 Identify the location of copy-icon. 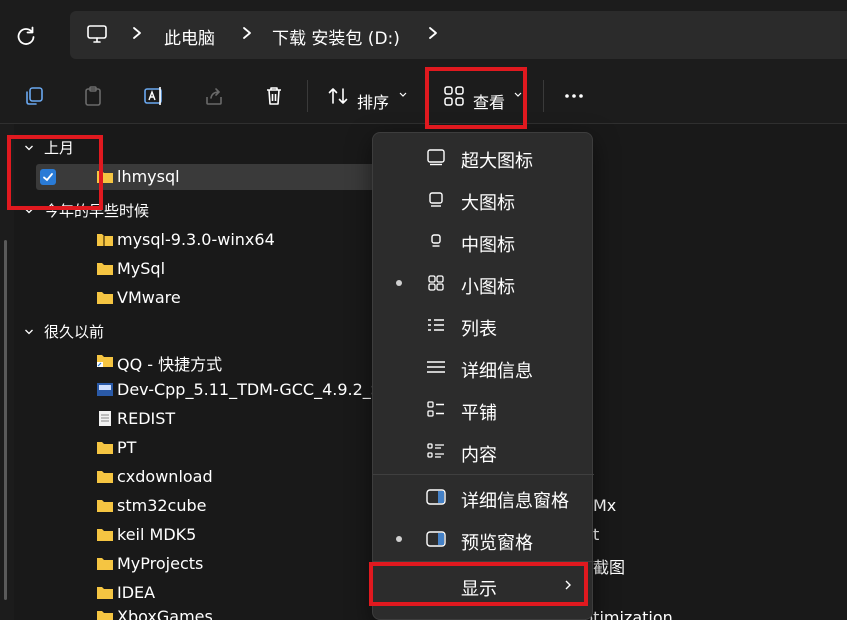
(34, 96).